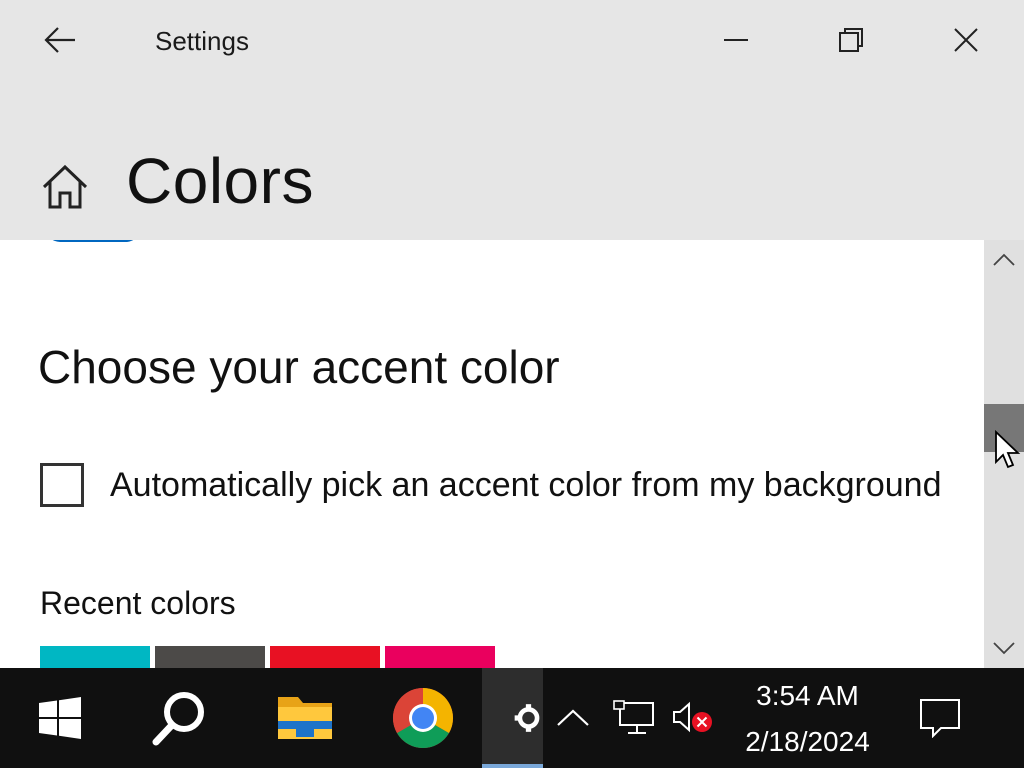 The image size is (1024, 768). I want to click on title-bar: Settings, so click(512, 41).